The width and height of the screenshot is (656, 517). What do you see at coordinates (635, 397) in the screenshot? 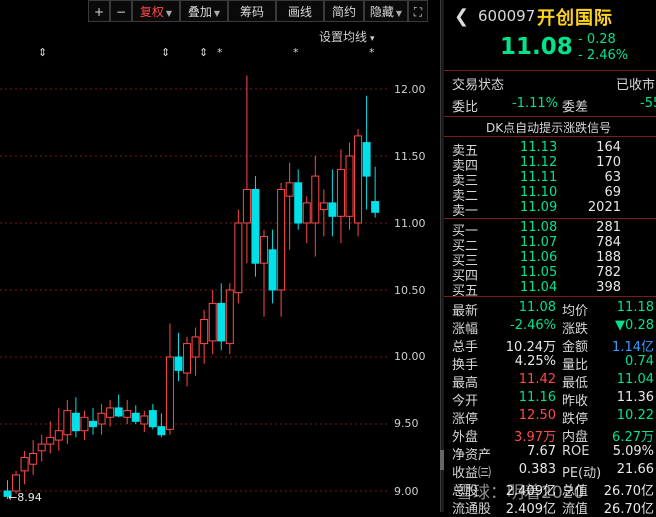
I see `quote-value: 11.36` at bounding box center [635, 397].